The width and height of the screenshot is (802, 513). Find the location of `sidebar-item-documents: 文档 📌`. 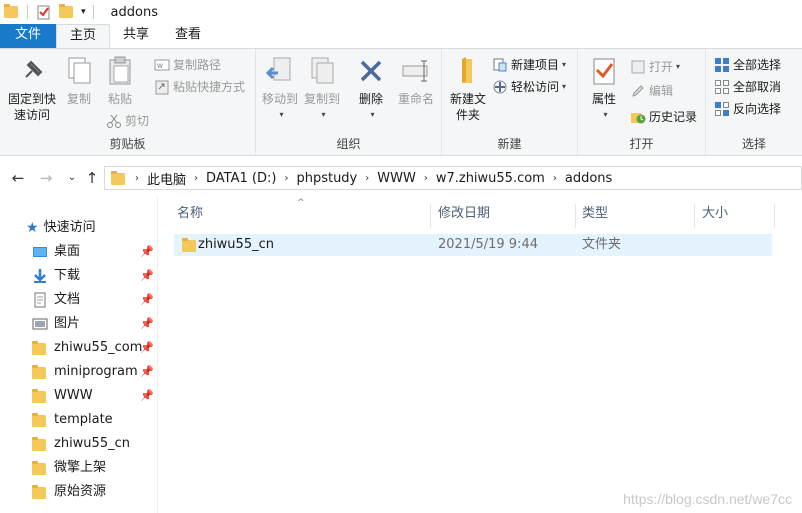

sidebar-item-documents: 文档 📌 is located at coordinates (94, 300).